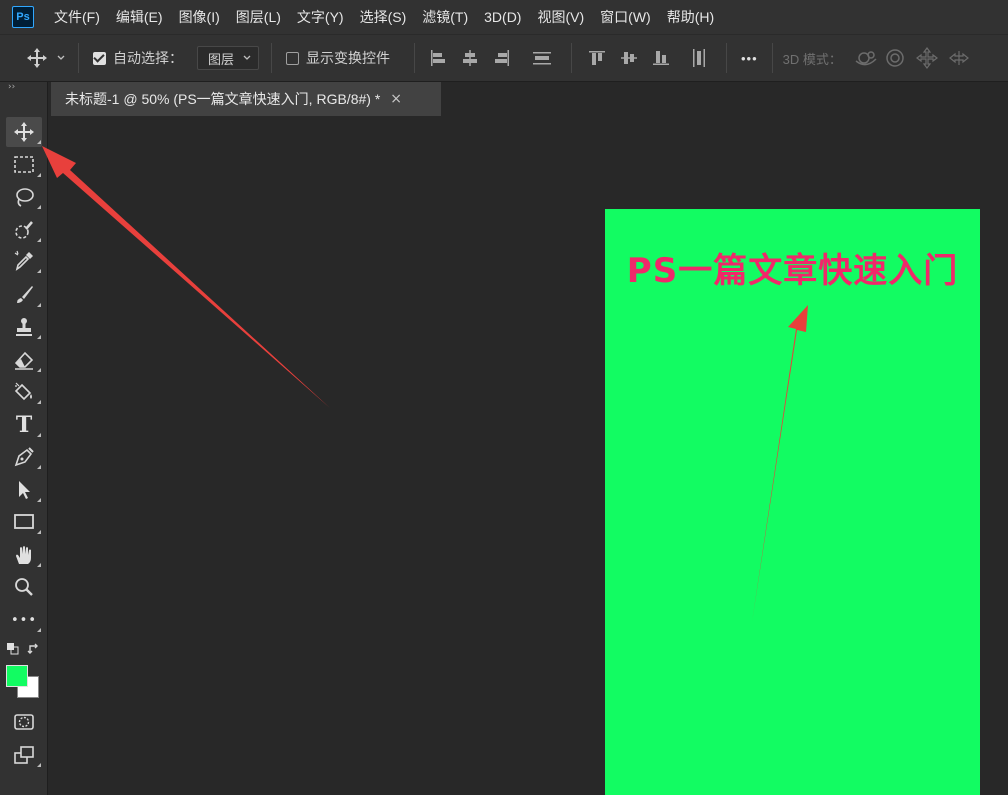  I want to click on eyedropper-icon, so click(23, 260).